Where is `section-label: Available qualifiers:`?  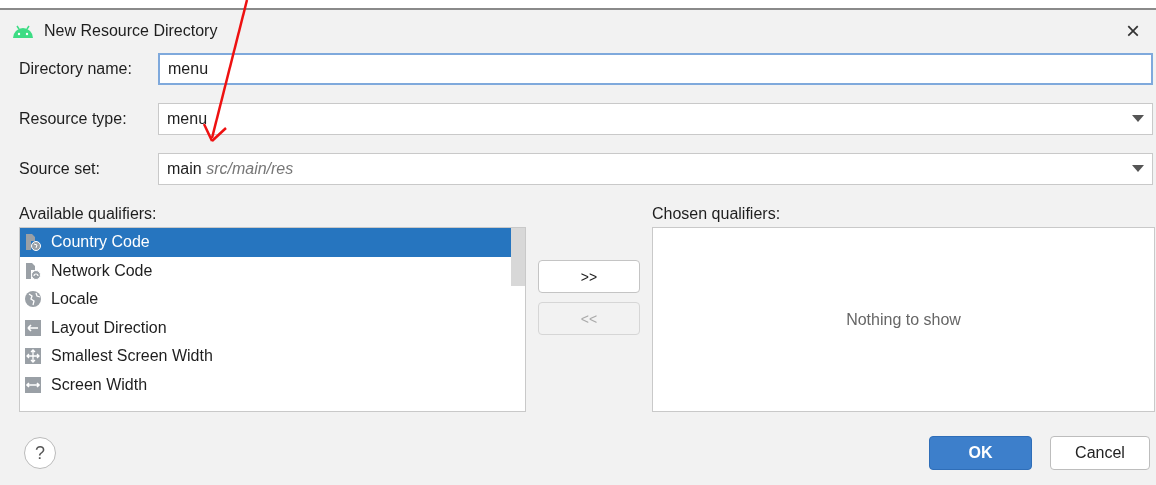
section-label: Available qualifiers: is located at coordinates (88, 214).